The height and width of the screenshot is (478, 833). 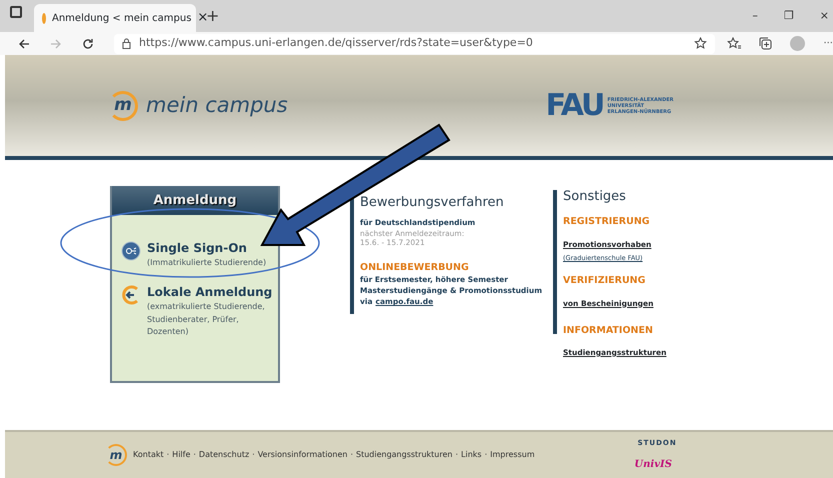 I want to click on favorites-icon, so click(x=734, y=43).